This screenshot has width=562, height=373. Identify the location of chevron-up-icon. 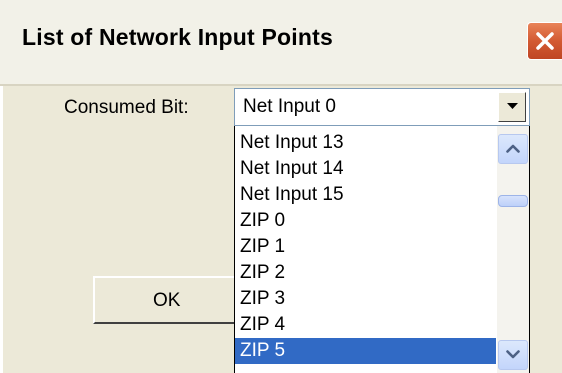
(513, 148).